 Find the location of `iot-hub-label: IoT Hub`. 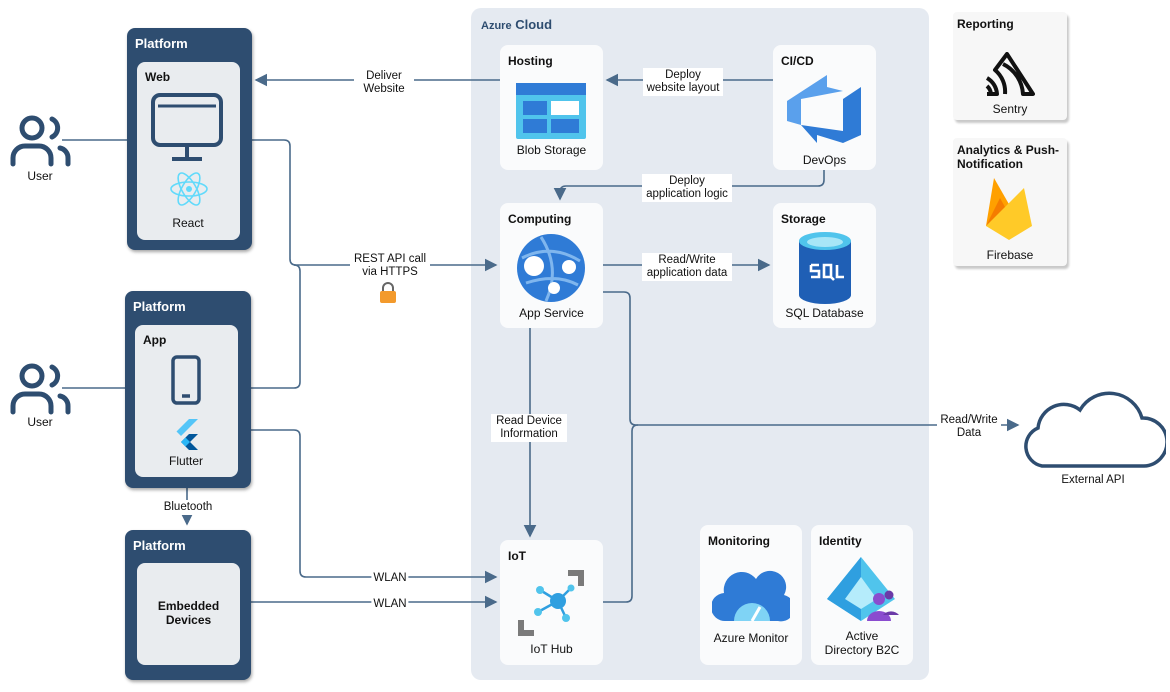

iot-hub-label: IoT Hub is located at coordinates (551, 649).